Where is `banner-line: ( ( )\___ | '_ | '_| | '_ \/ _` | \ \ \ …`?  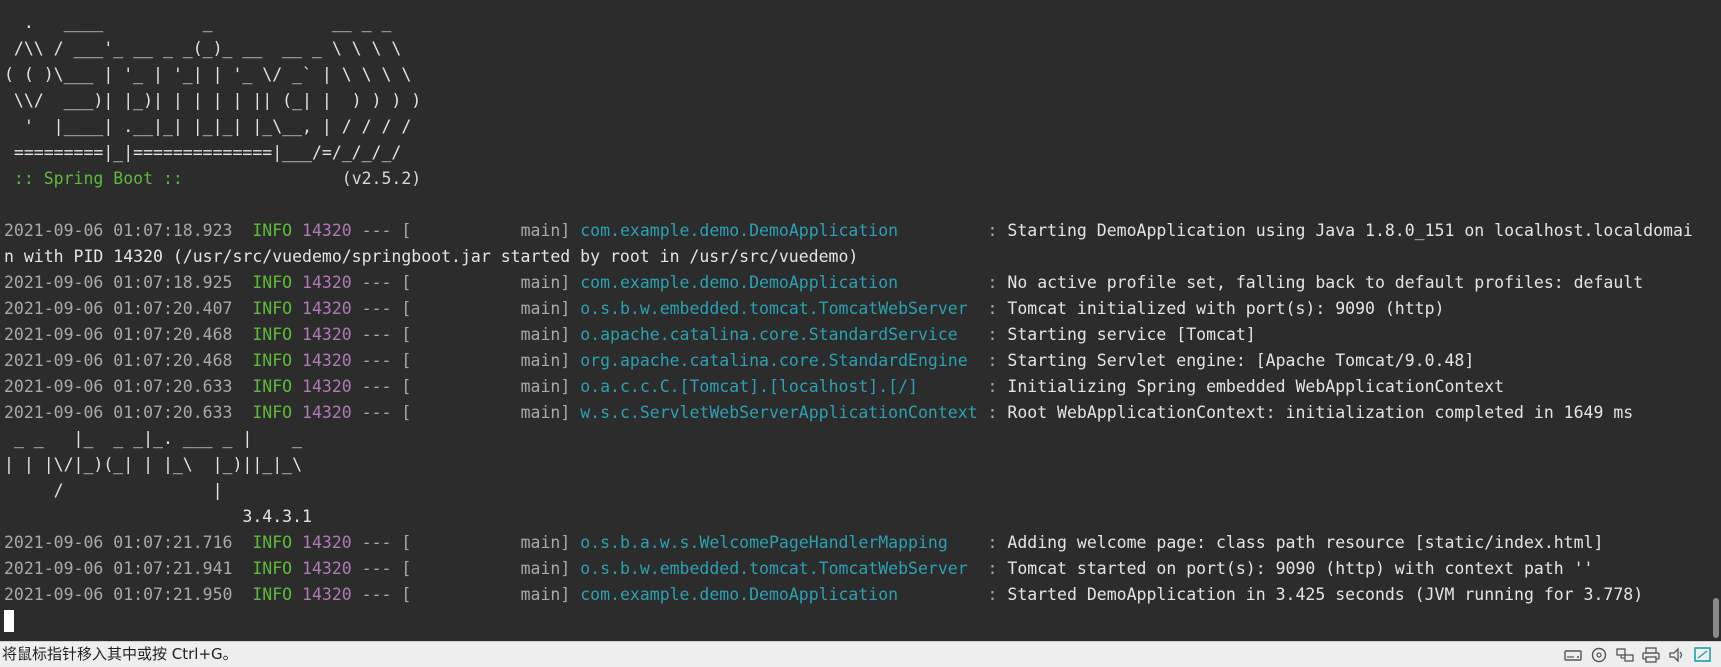 banner-line: ( ( )\___ | '_ | '_| | '_ \/ _` | \ \ \ … is located at coordinates (208, 74).